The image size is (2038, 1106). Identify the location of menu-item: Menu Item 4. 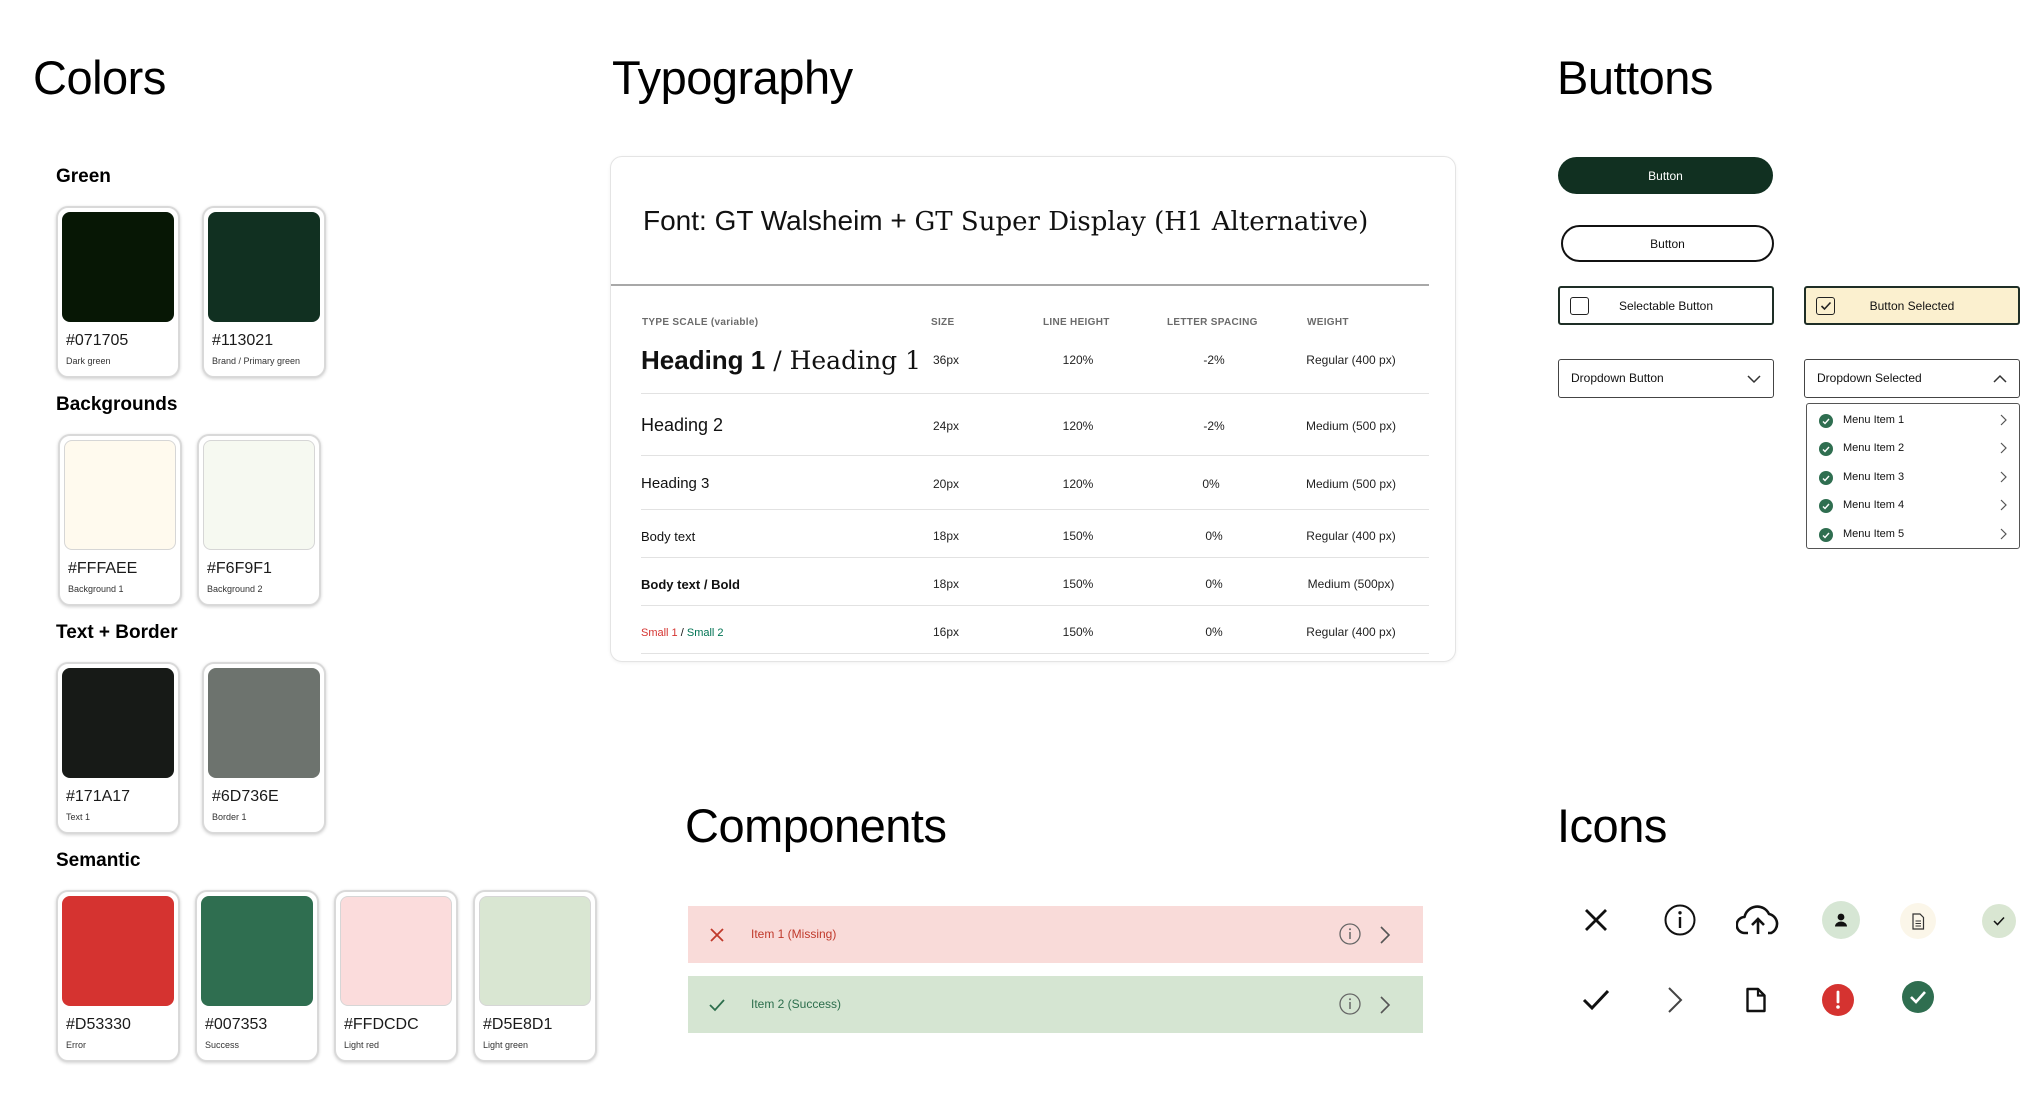
(1913, 506).